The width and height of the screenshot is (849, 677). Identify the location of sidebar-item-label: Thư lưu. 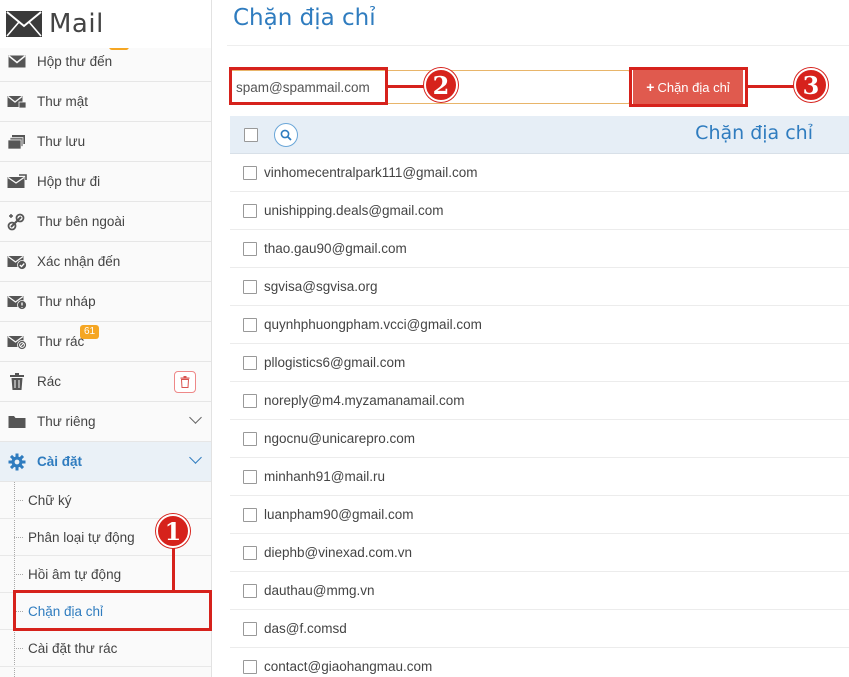
(61, 141).